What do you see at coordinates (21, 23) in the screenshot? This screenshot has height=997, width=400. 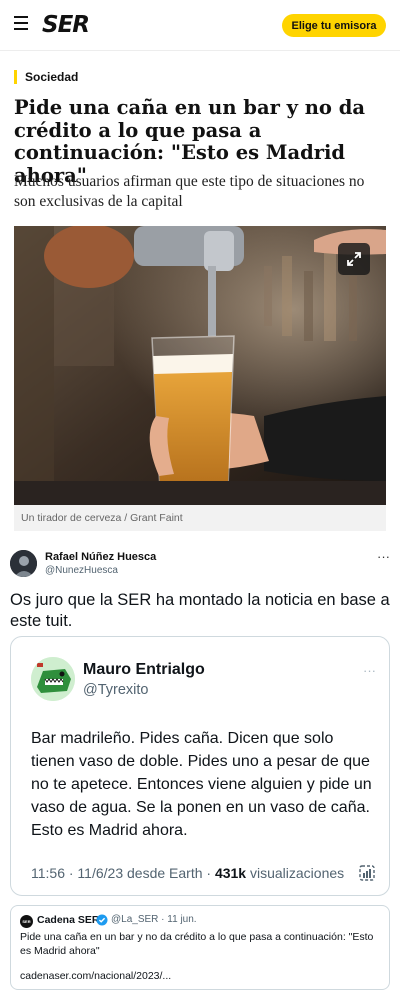 I see `hamburger-icon` at bounding box center [21, 23].